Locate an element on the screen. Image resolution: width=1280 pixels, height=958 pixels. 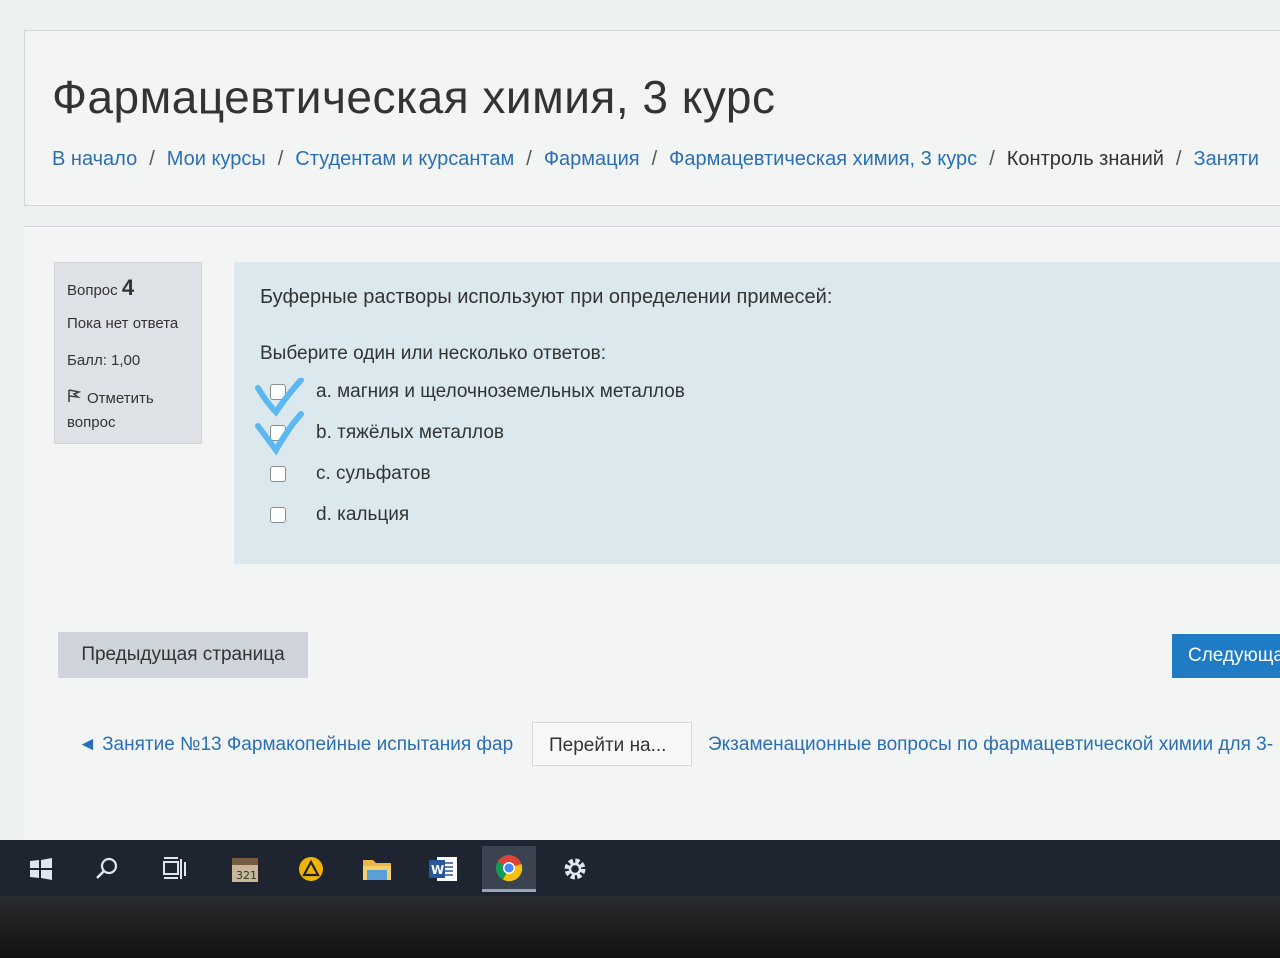
monitor-bezel is located at coordinates (640, 927).